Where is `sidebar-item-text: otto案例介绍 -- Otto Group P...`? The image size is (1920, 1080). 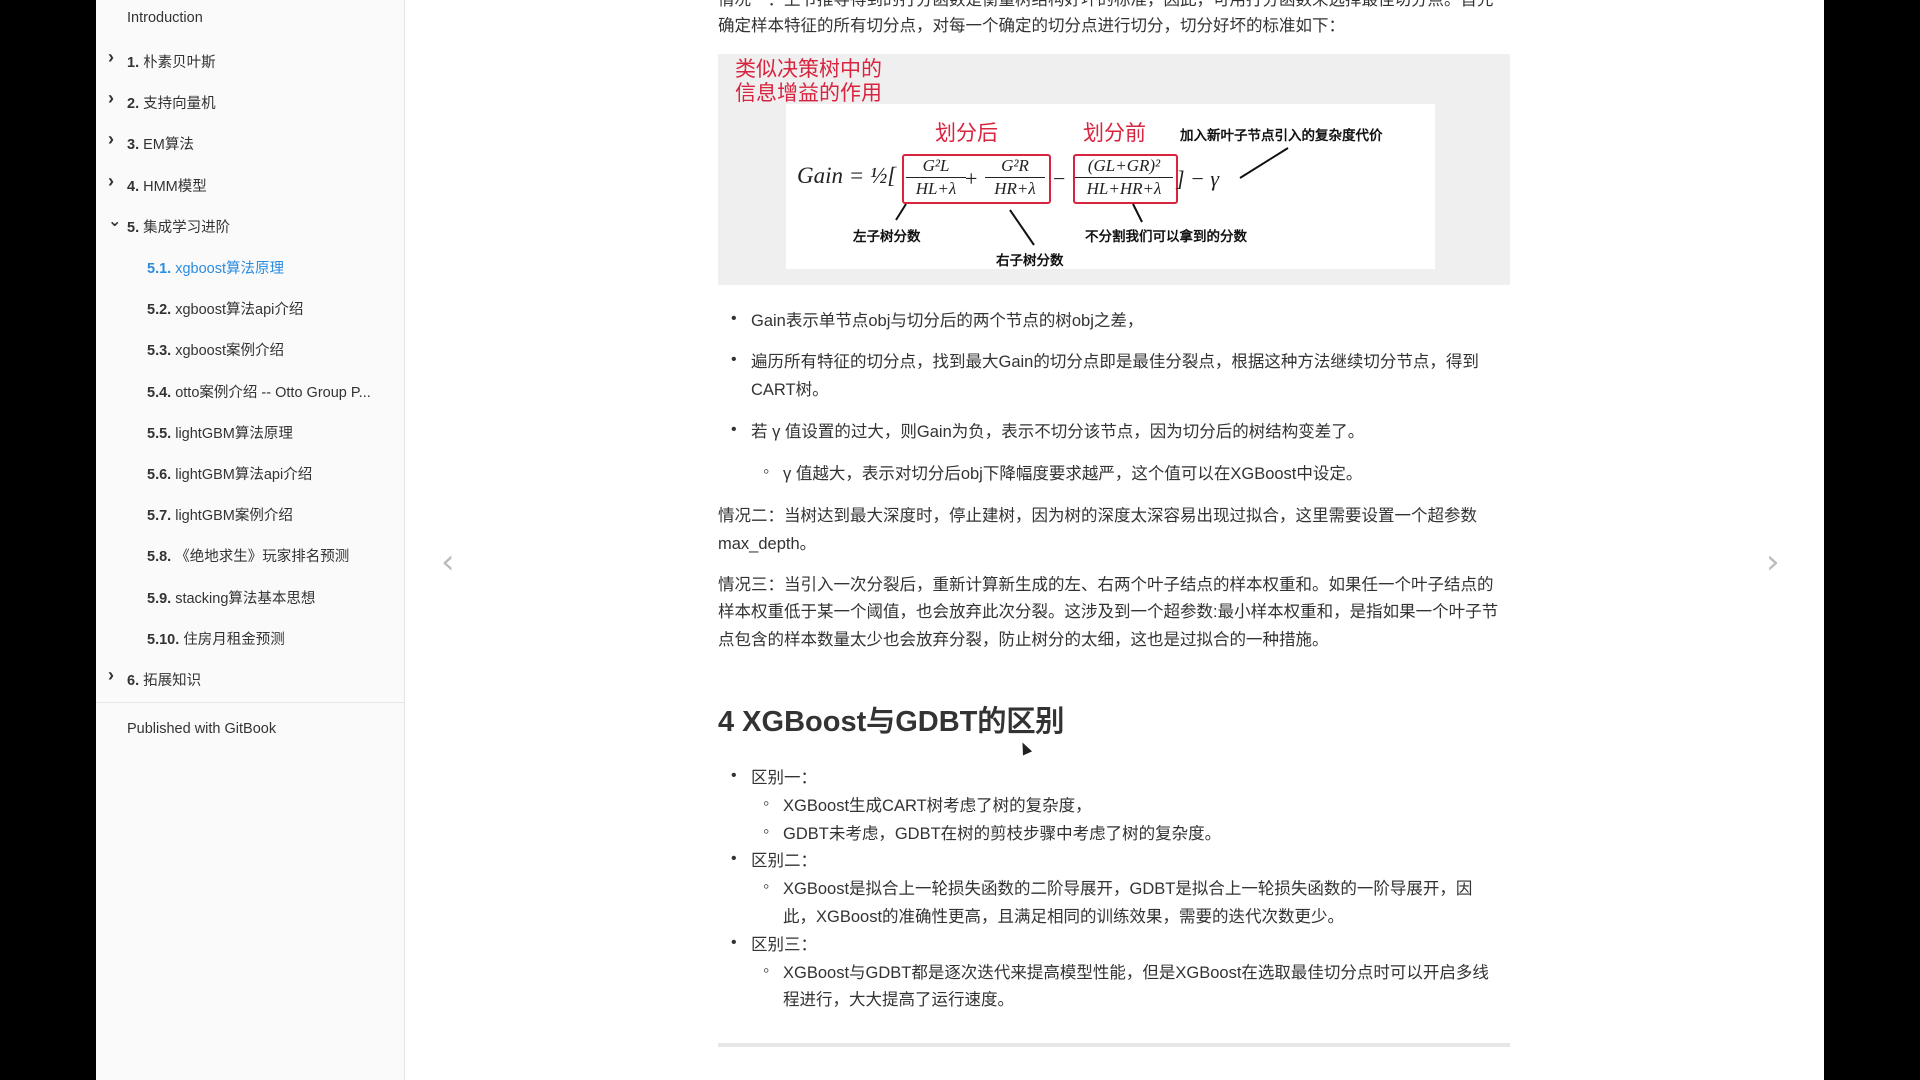 sidebar-item-text: otto案例介绍 -- Otto Group P... is located at coordinates (273, 392).